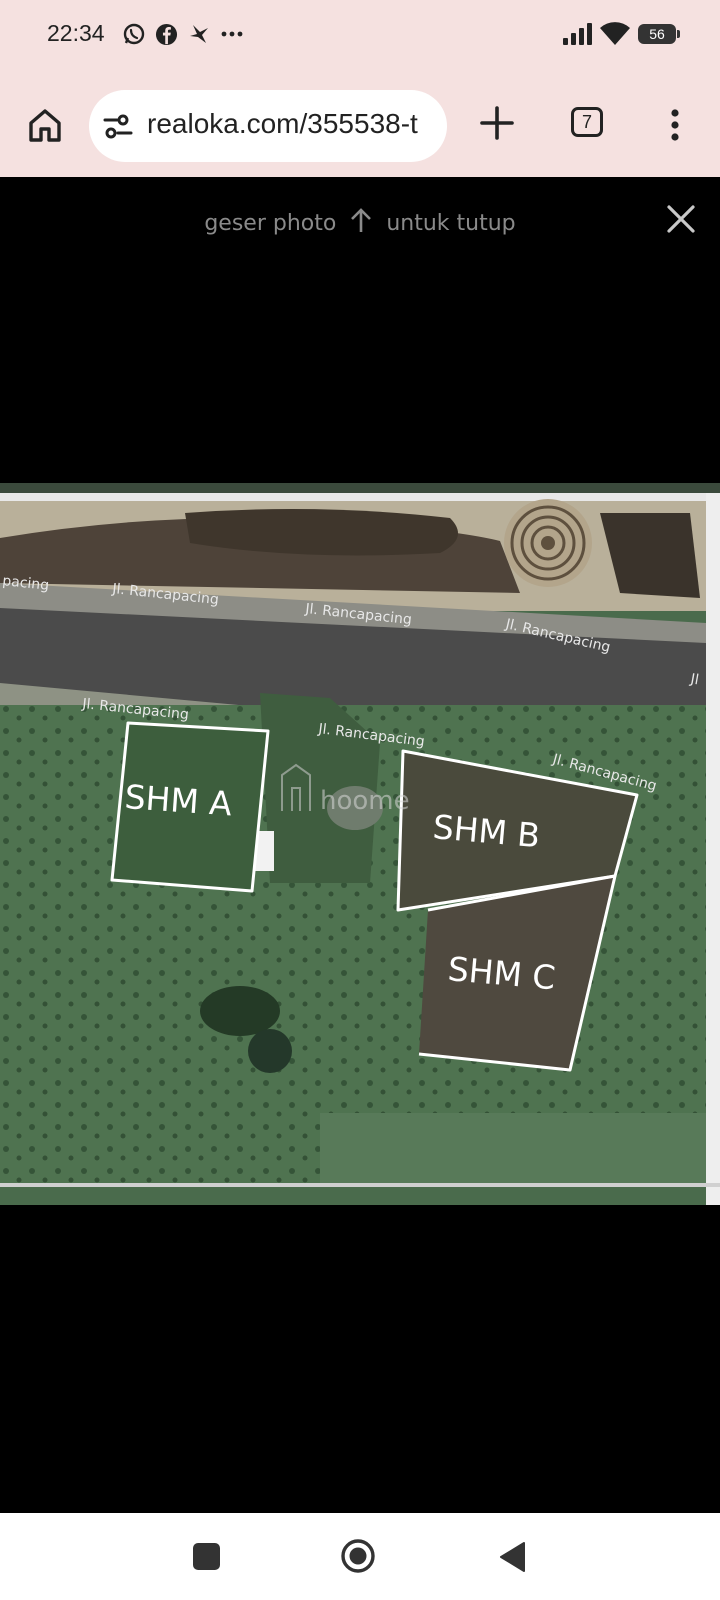  What do you see at coordinates (675, 125) in the screenshot?
I see `more-menu-icon` at bounding box center [675, 125].